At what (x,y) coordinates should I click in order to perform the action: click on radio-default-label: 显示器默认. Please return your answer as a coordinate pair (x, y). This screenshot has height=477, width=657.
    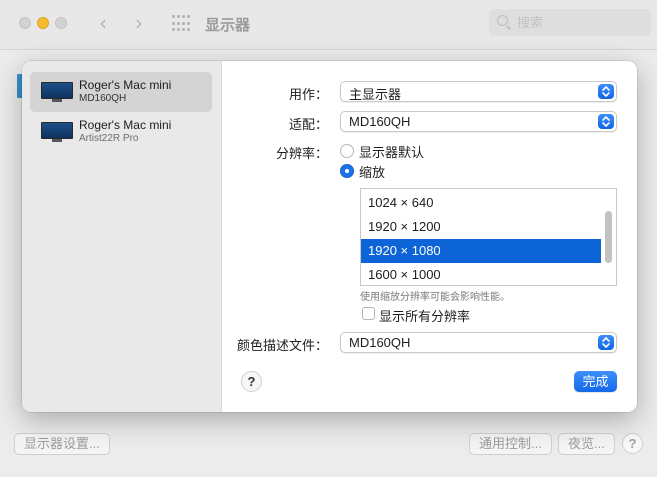
    Looking at the image, I should click on (392, 152).